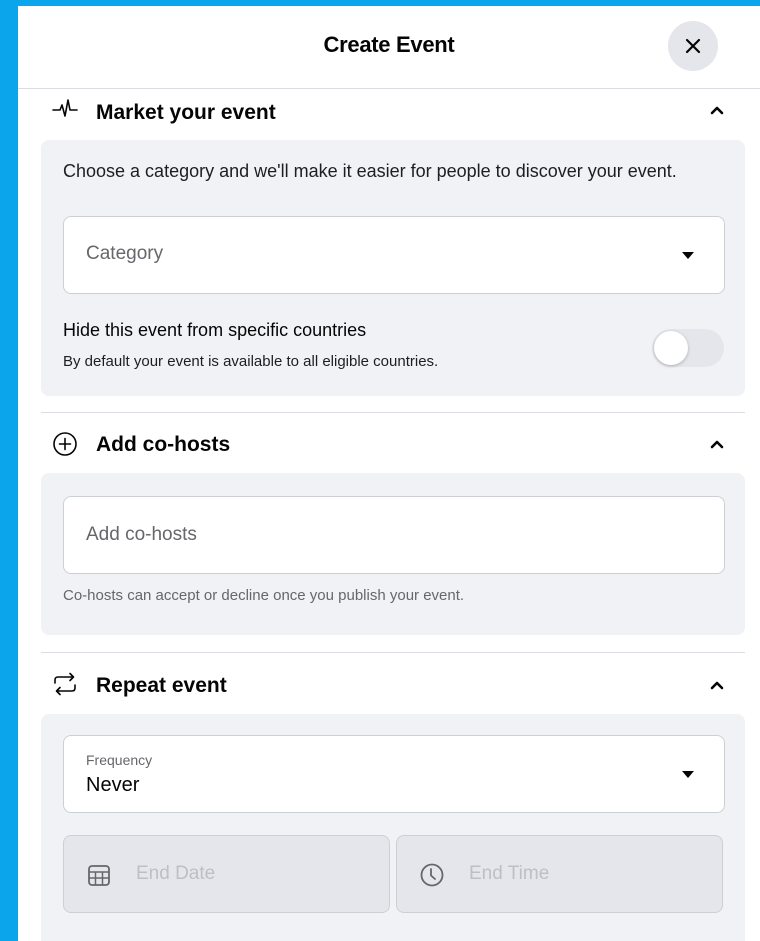 The height and width of the screenshot is (941, 760). I want to click on end-date-field: End Date, so click(226, 874).